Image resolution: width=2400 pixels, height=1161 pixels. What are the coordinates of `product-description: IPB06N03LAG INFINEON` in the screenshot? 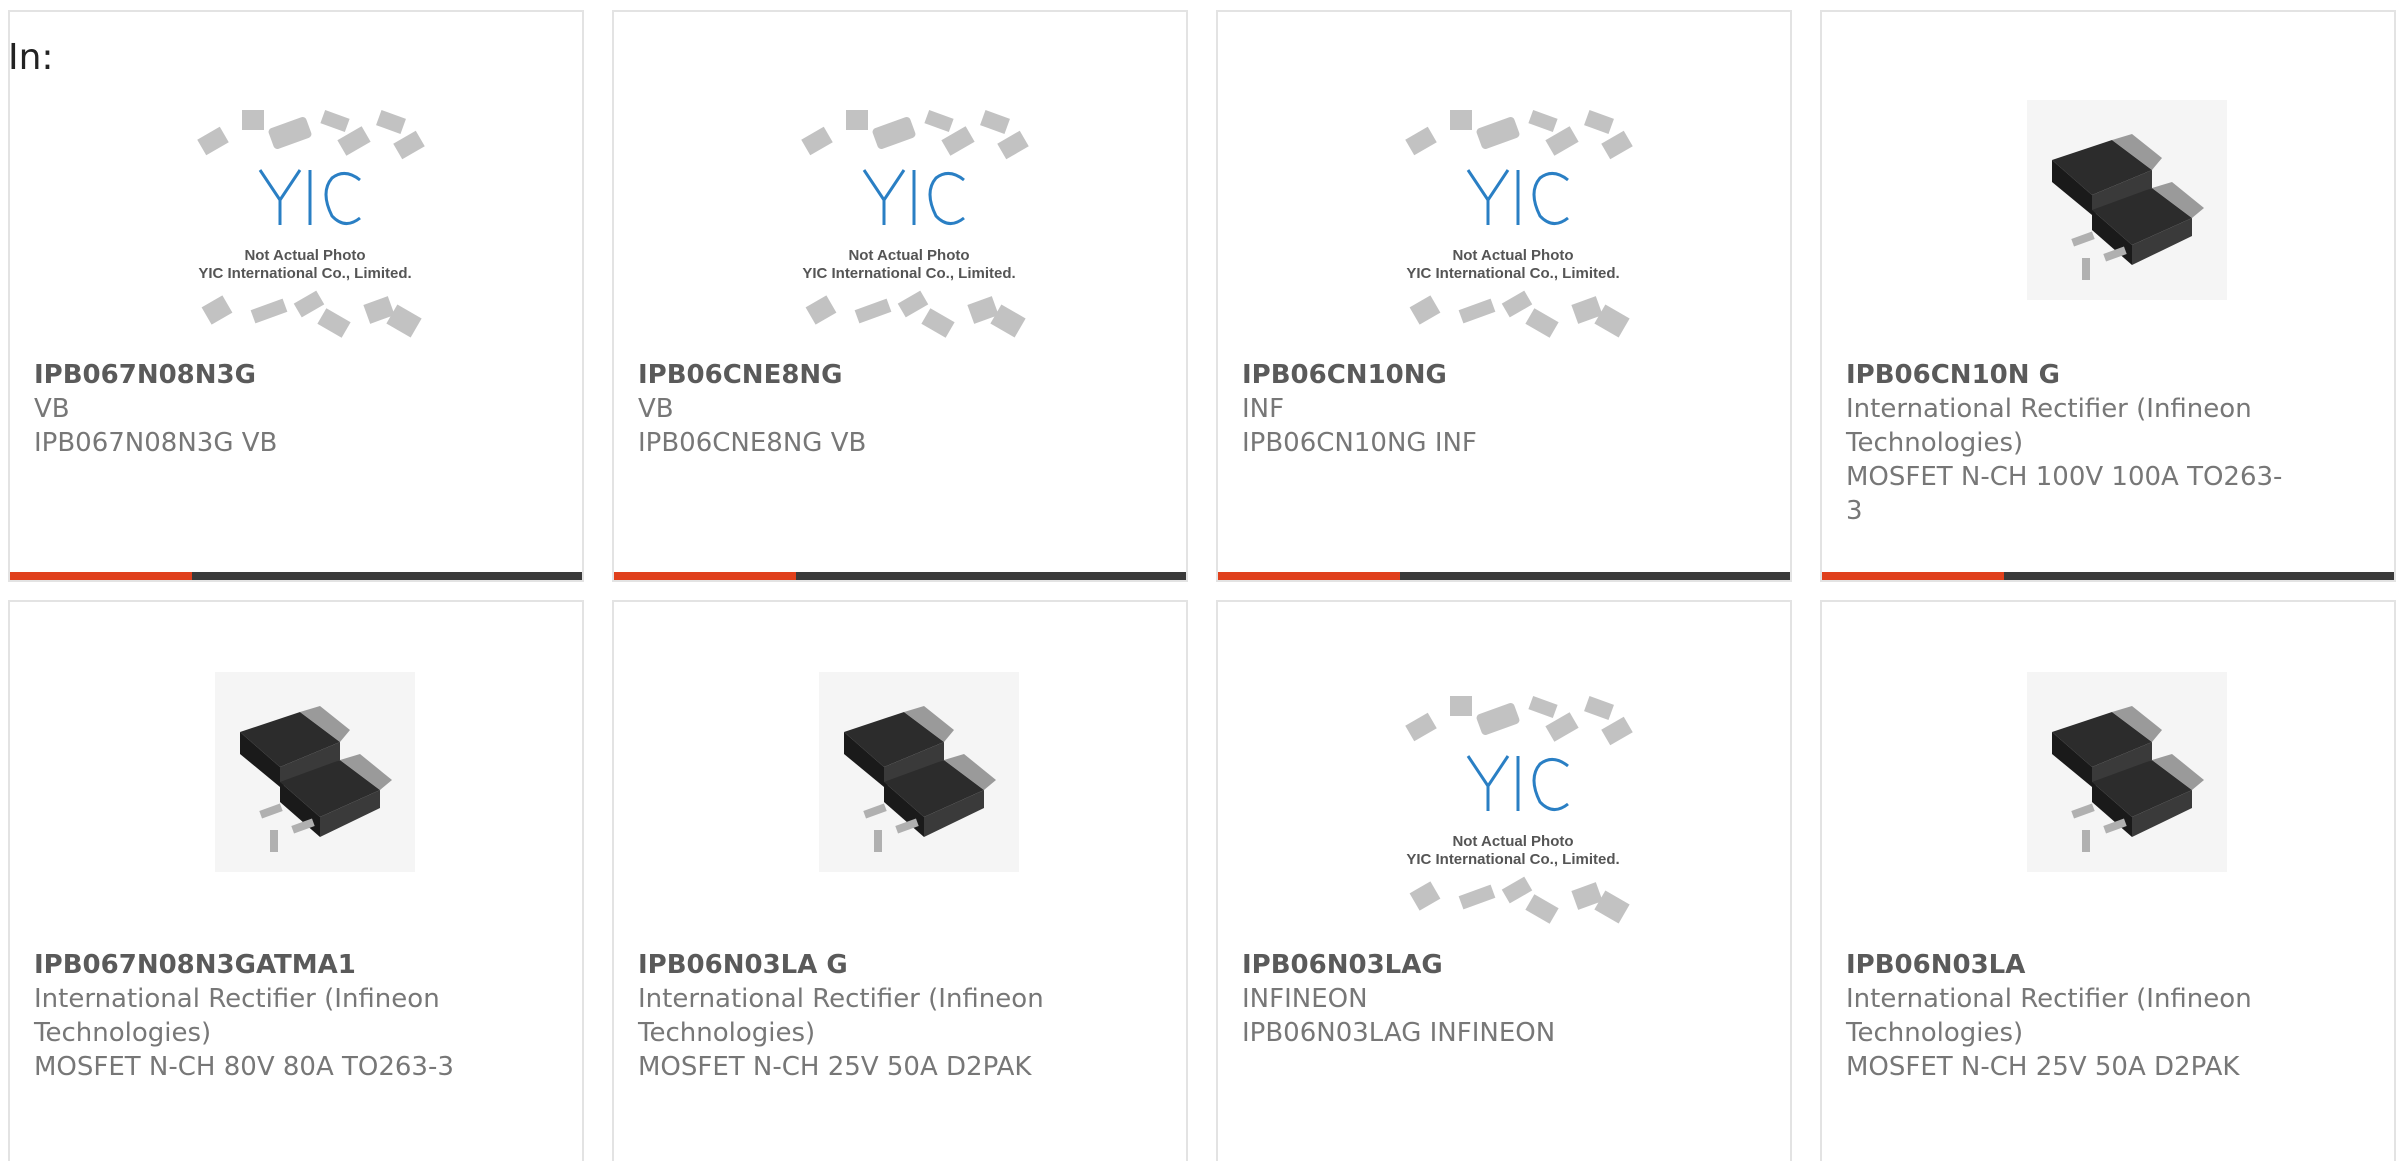 It's located at (1399, 1033).